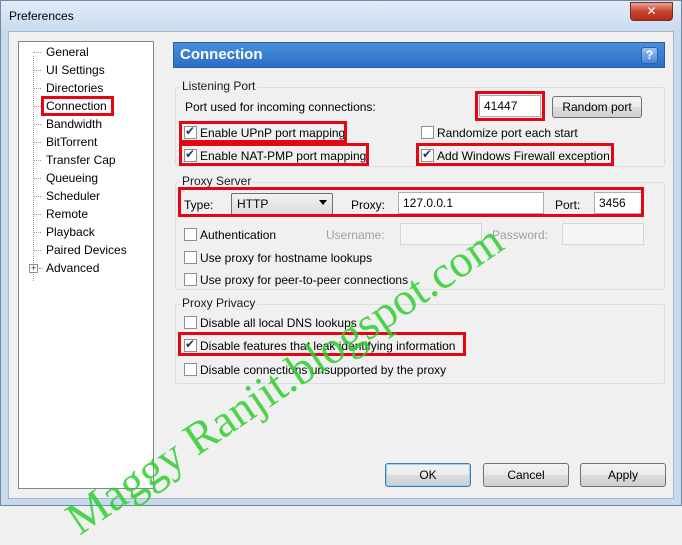 The image size is (682, 545). Describe the element at coordinates (238, 235) in the screenshot. I see `authentication-label: Authentication` at that location.